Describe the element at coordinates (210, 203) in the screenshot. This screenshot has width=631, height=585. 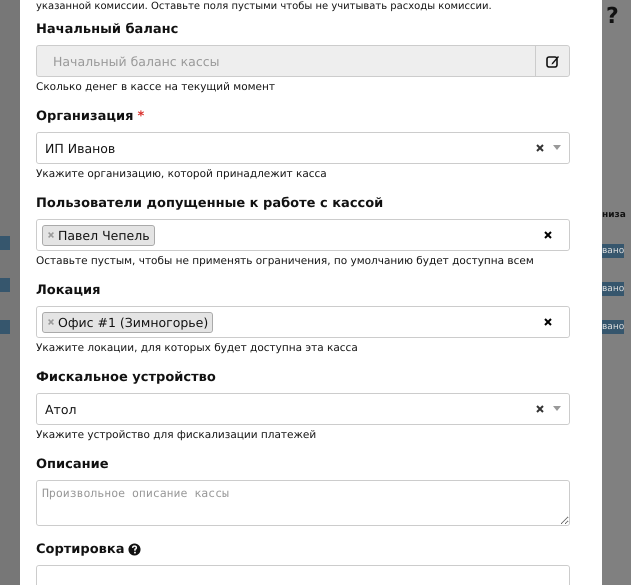
I see `field-label: Пользователи допущенные к работе с кассой` at that location.